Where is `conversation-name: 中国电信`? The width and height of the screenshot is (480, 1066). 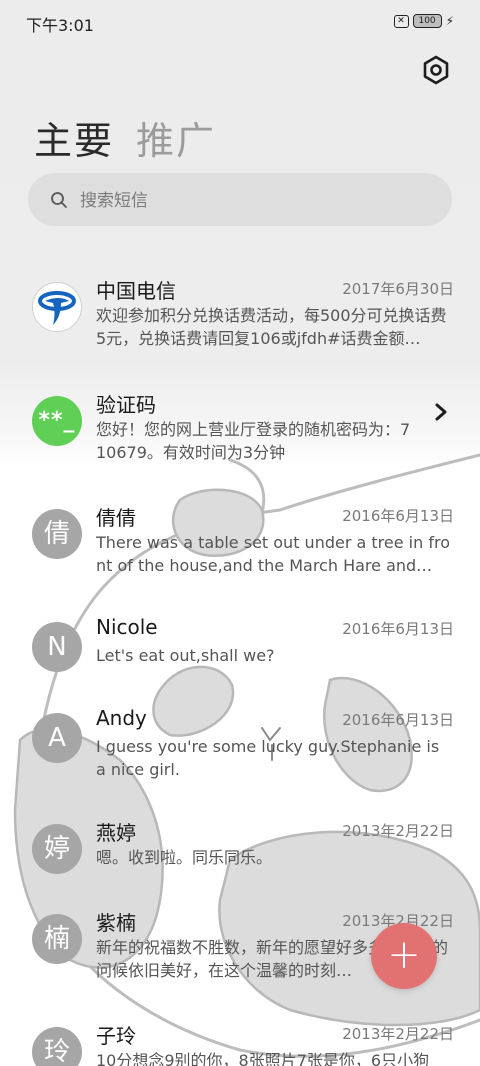
conversation-name: 中国电信 is located at coordinates (136, 291).